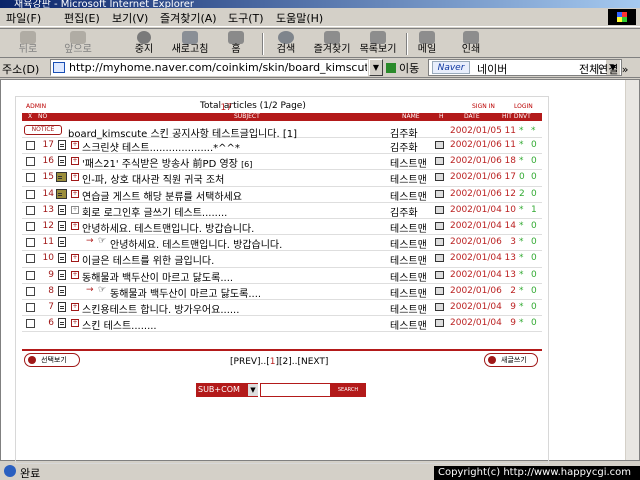  What do you see at coordinates (511, 360) in the screenshot?
I see `write-post-button: 새글쓰기` at bounding box center [511, 360].